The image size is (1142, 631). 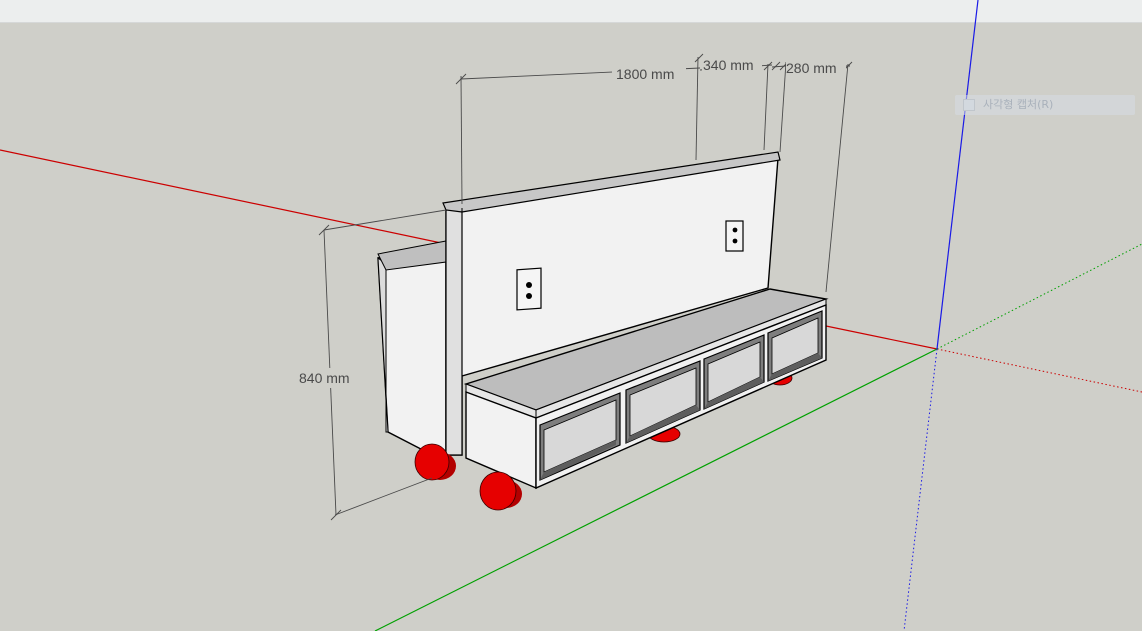 What do you see at coordinates (728, 65) in the screenshot?
I see `dimension-width-middle: 340 mm` at bounding box center [728, 65].